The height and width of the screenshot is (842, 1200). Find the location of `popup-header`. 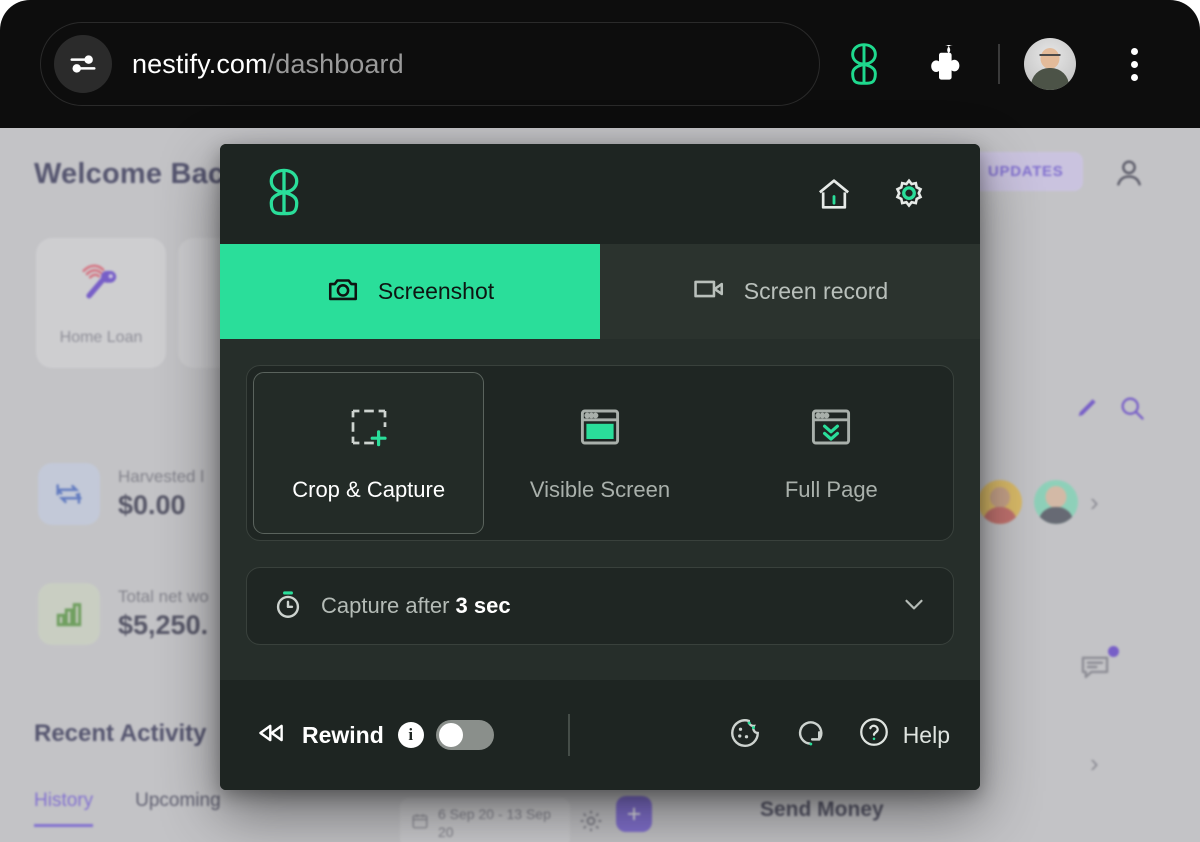

popup-header is located at coordinates (600, 194).